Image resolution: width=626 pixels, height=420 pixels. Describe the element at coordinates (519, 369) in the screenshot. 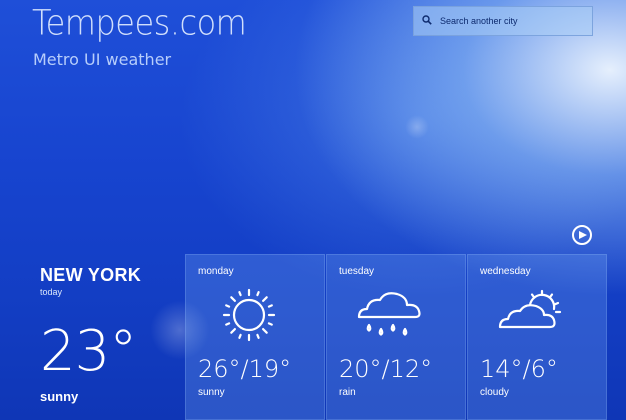

I see `forecast-temperature: 14°/6°` at that location.